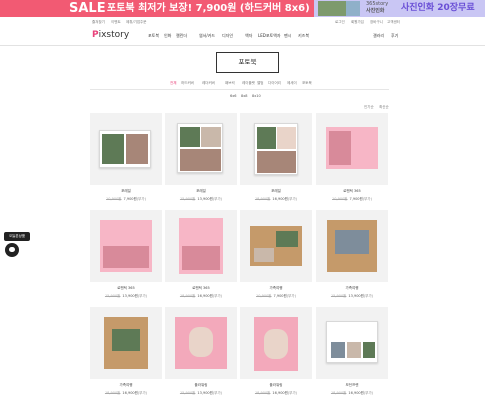 This screenshot has width=485, height=400. What do you see at coordinates (384, 107) in the screenshot?
I see `sort-newest: 최신순` at bounding box center [384, 107].